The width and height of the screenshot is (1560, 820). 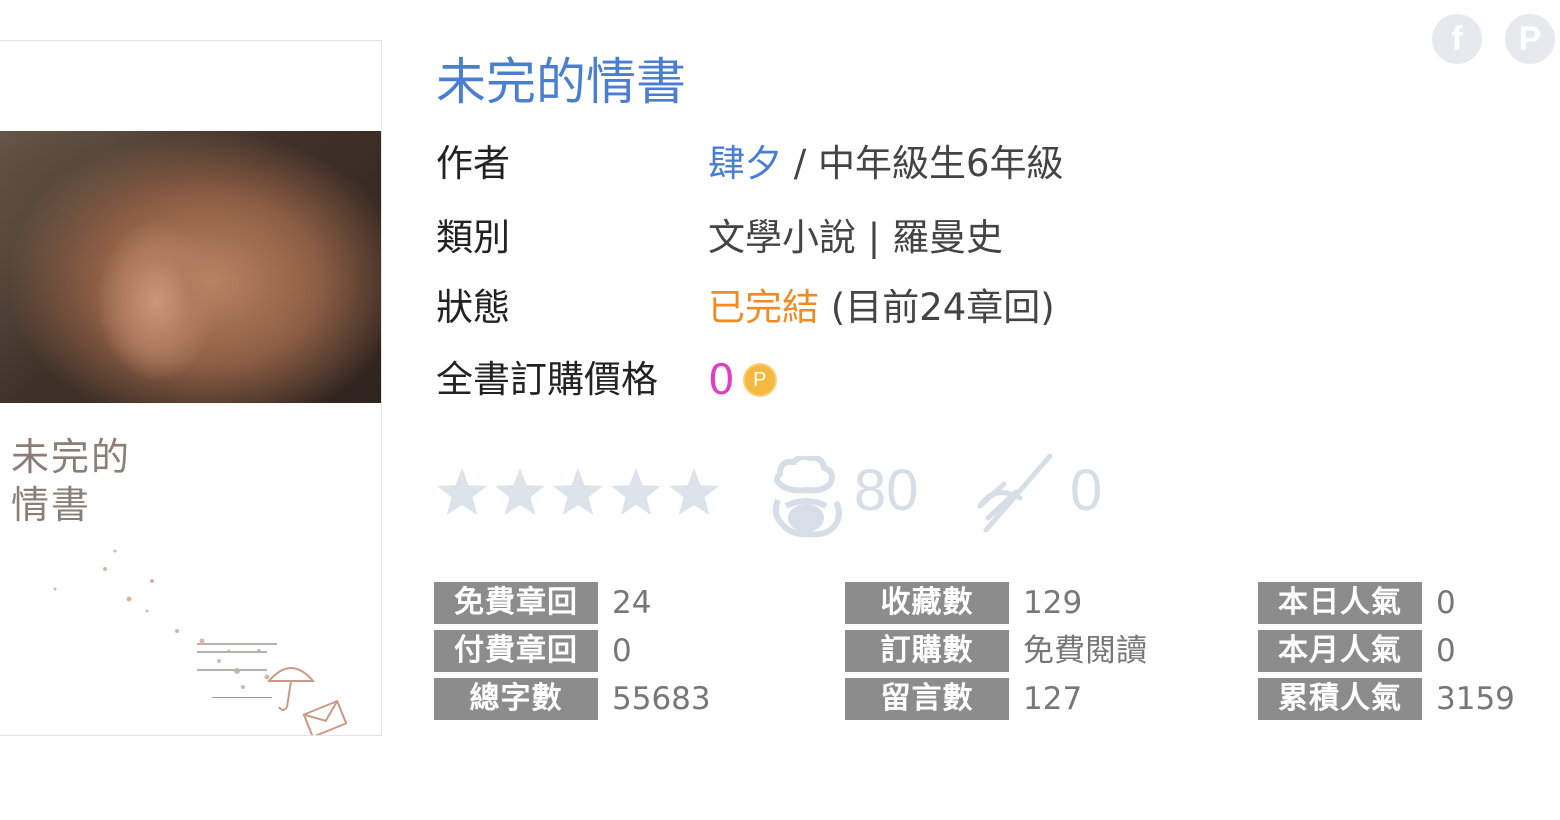 I want to click on status-value: 已完結 (目前24章回), so click(x=881, y=308).